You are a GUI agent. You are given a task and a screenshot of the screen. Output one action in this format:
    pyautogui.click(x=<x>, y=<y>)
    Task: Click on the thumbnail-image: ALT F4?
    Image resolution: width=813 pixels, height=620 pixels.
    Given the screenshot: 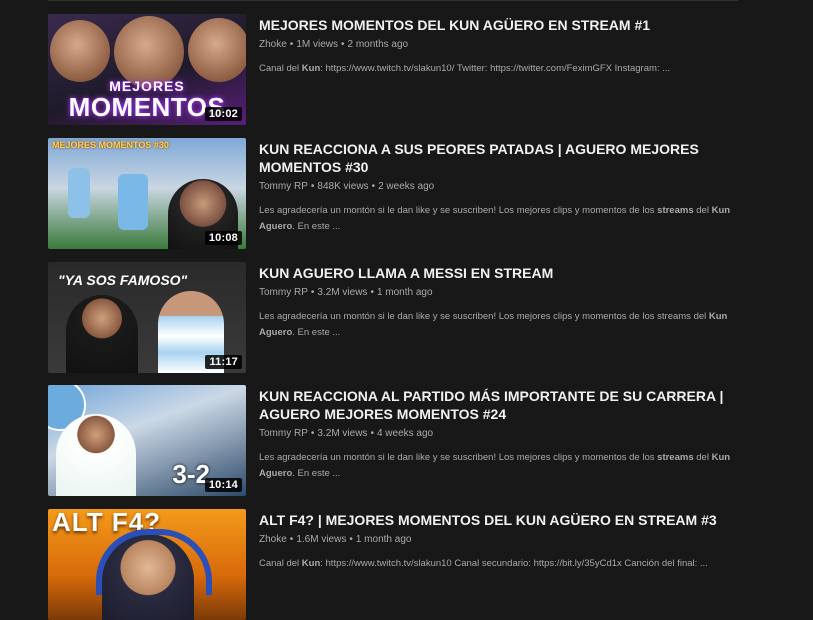 What is the action you would take?
    pyautogui.click(x=147, y=564)
    